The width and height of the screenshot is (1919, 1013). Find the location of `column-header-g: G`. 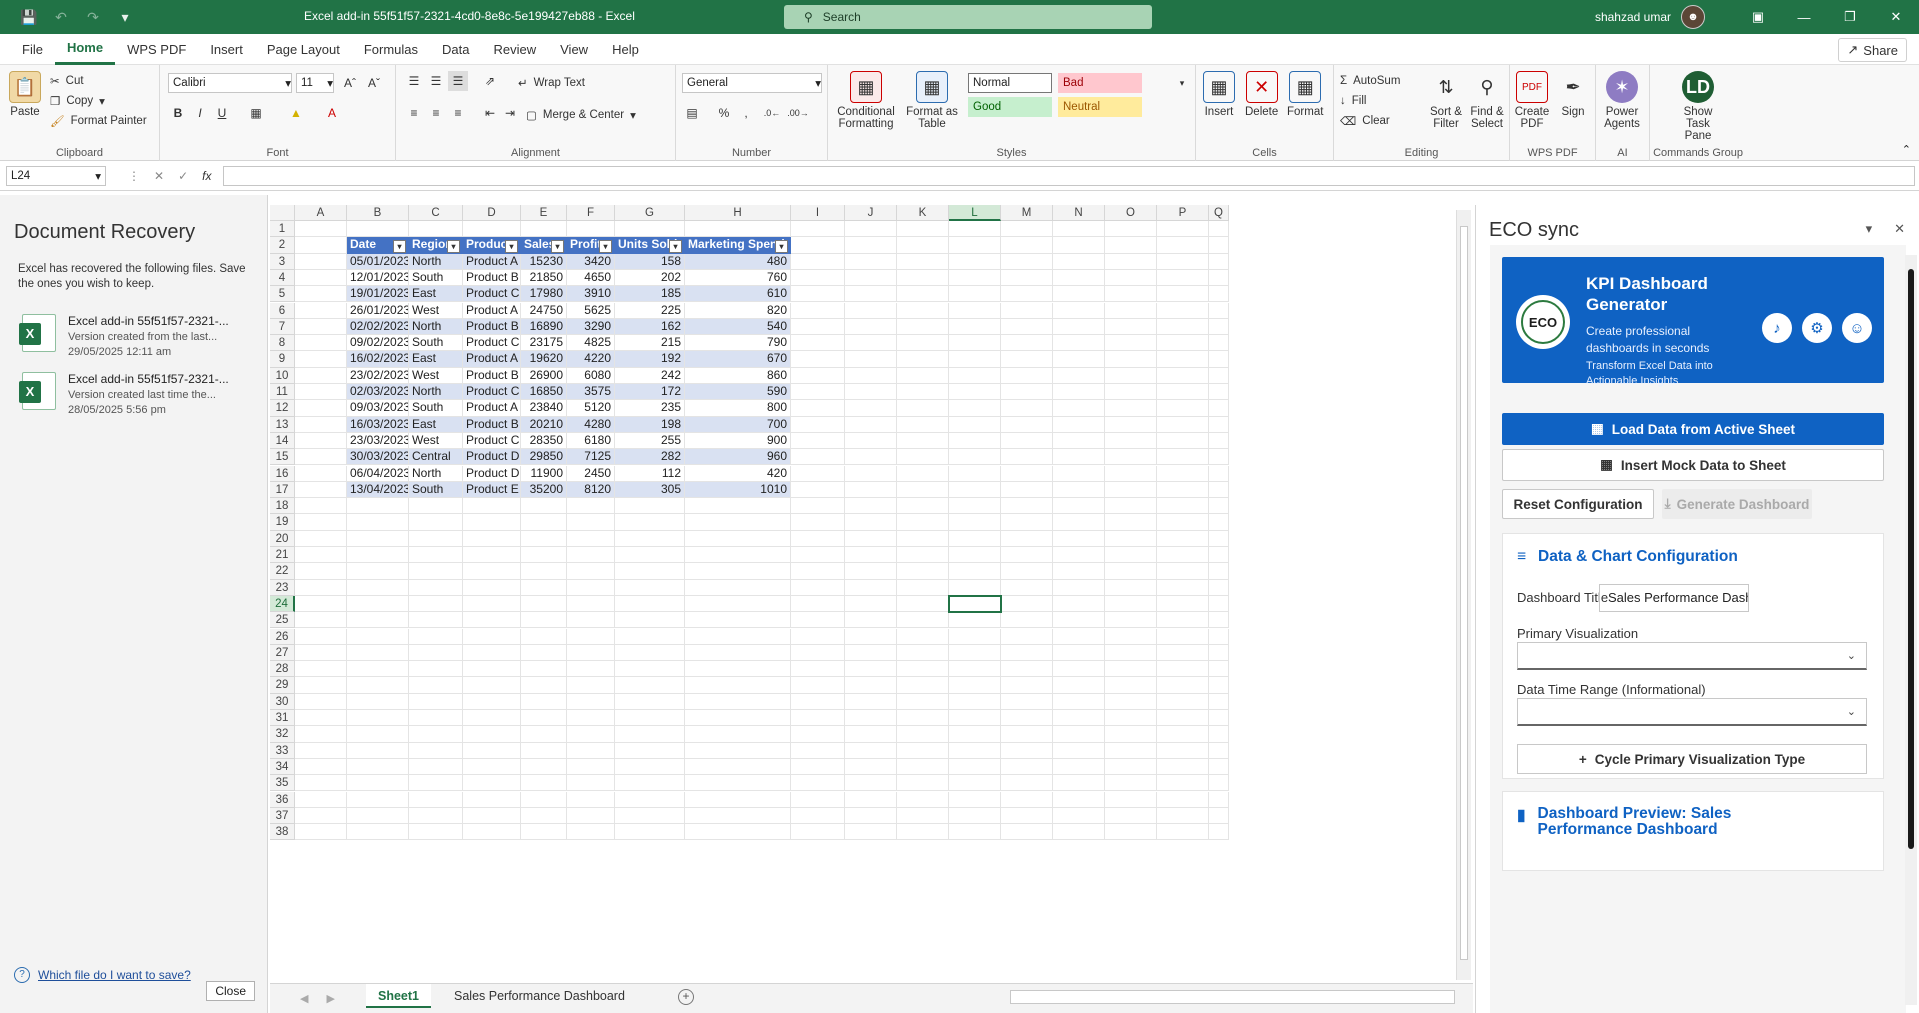

column-header-g: G is located at coordinates (650, 213).